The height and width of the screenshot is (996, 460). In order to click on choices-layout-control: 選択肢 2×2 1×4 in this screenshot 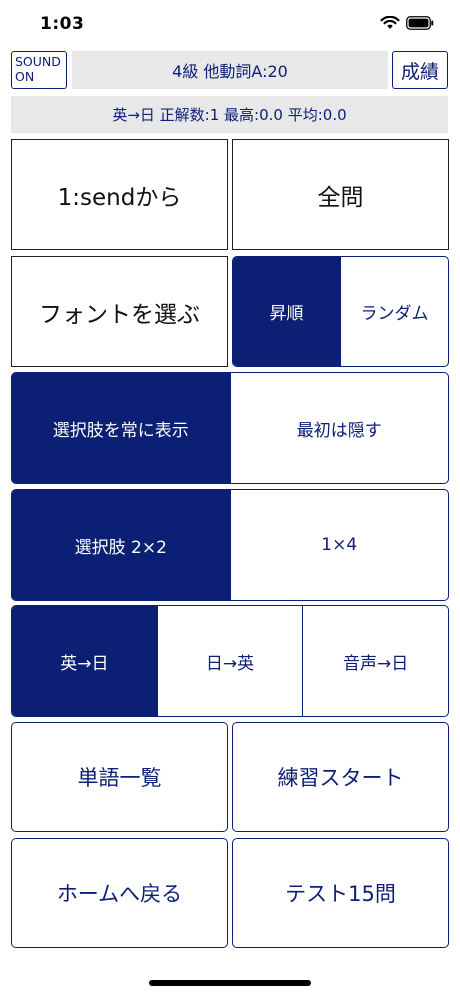, I will do `click(230, 545)`.